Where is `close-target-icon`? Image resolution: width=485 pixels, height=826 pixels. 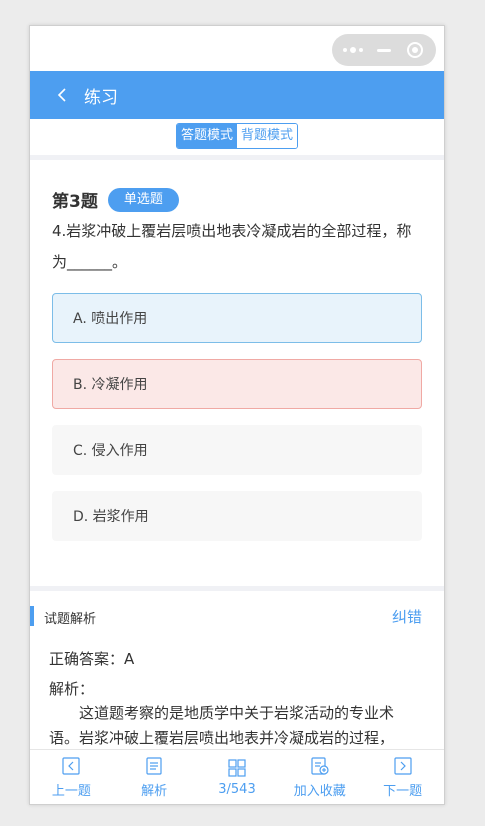
close-target-icon is located at coordinates (415, 50).